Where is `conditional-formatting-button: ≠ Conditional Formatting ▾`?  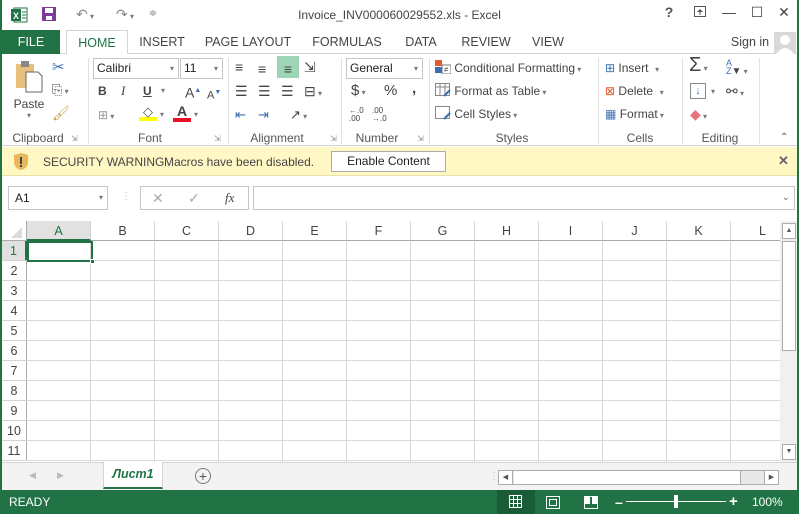 conditional-formatting-button: ≠ Conditional Formatting ▾ is located at coordinates (508, 69).